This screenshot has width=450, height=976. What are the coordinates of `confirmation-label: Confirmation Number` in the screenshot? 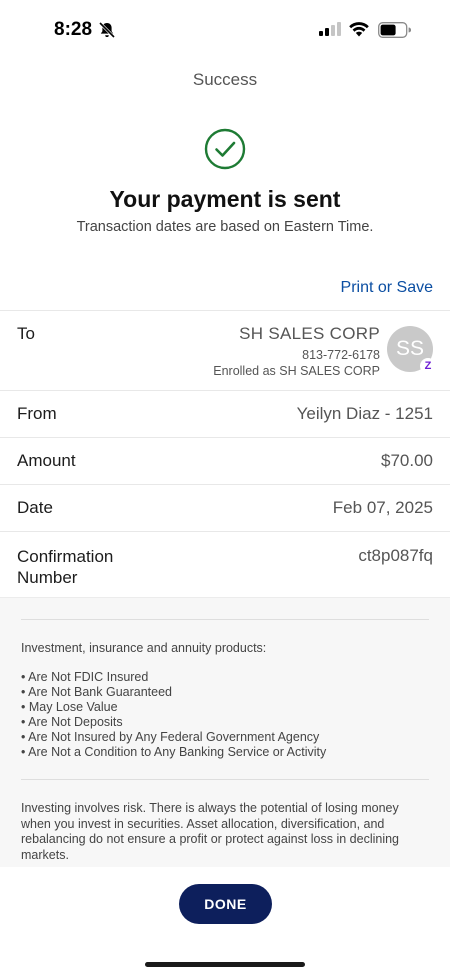 It's located at (65, 567).